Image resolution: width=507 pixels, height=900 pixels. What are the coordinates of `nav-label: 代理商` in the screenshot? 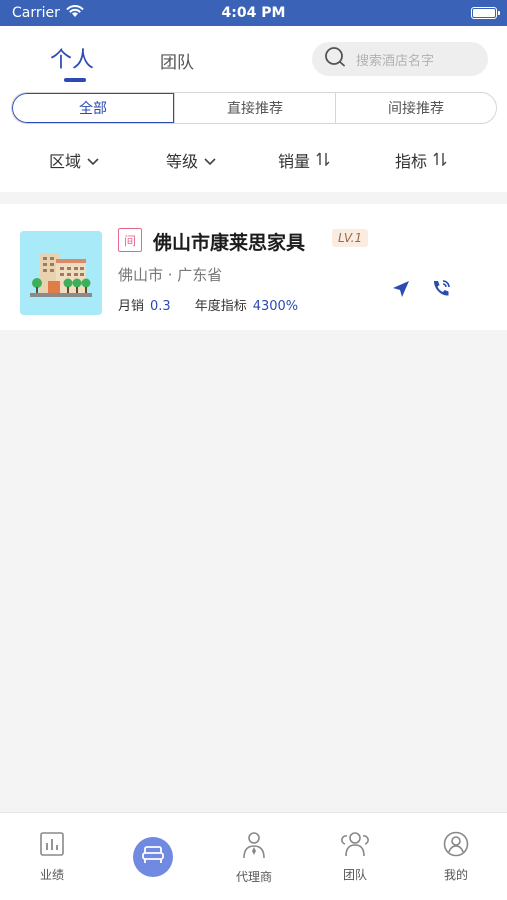 It's located at (253, 877).